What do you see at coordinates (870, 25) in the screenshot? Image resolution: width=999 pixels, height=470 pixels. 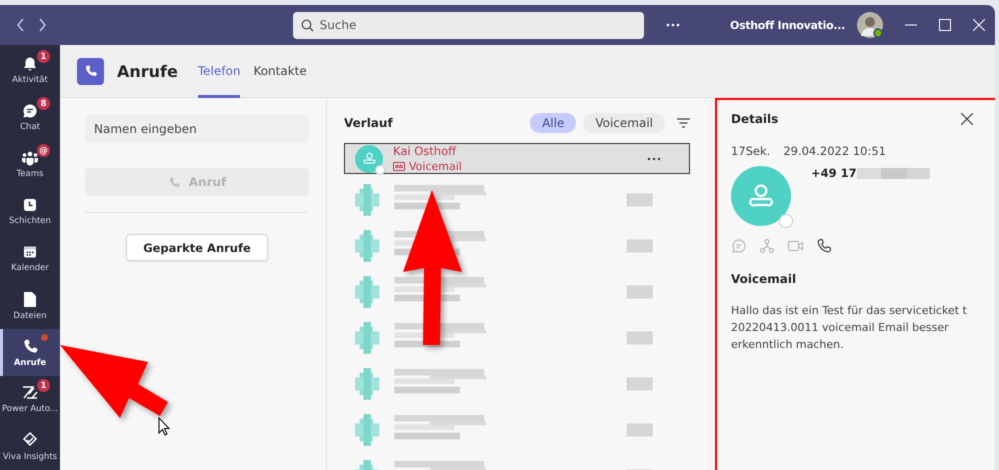 I see `user-avatar` at bounding box center [870, 25].